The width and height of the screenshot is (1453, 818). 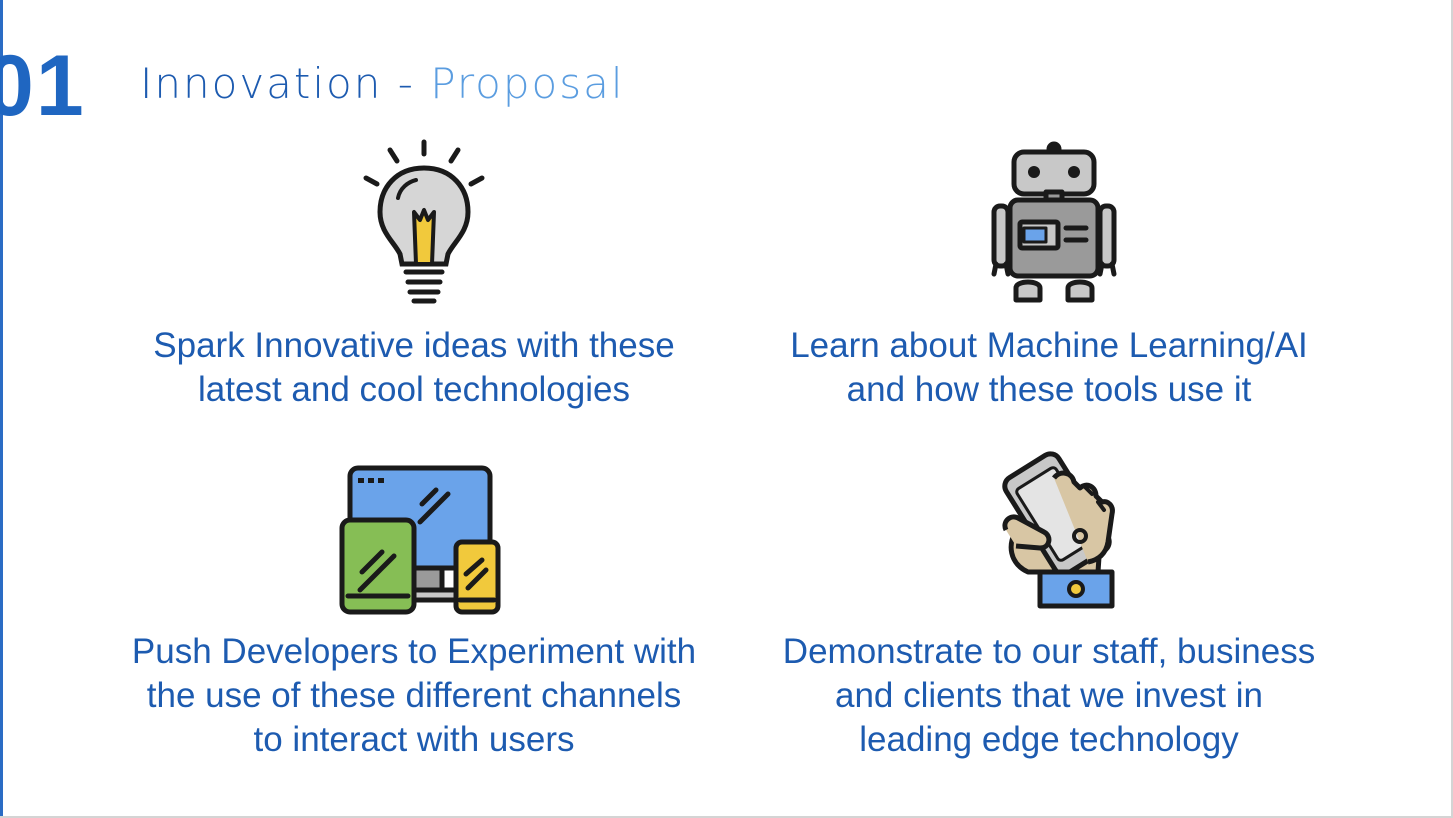 What do you see at coordinates (414, 345) in the screenshot?
I see `caption-line: Spark Innovative ideas with these` at bounding box center [414, 345].